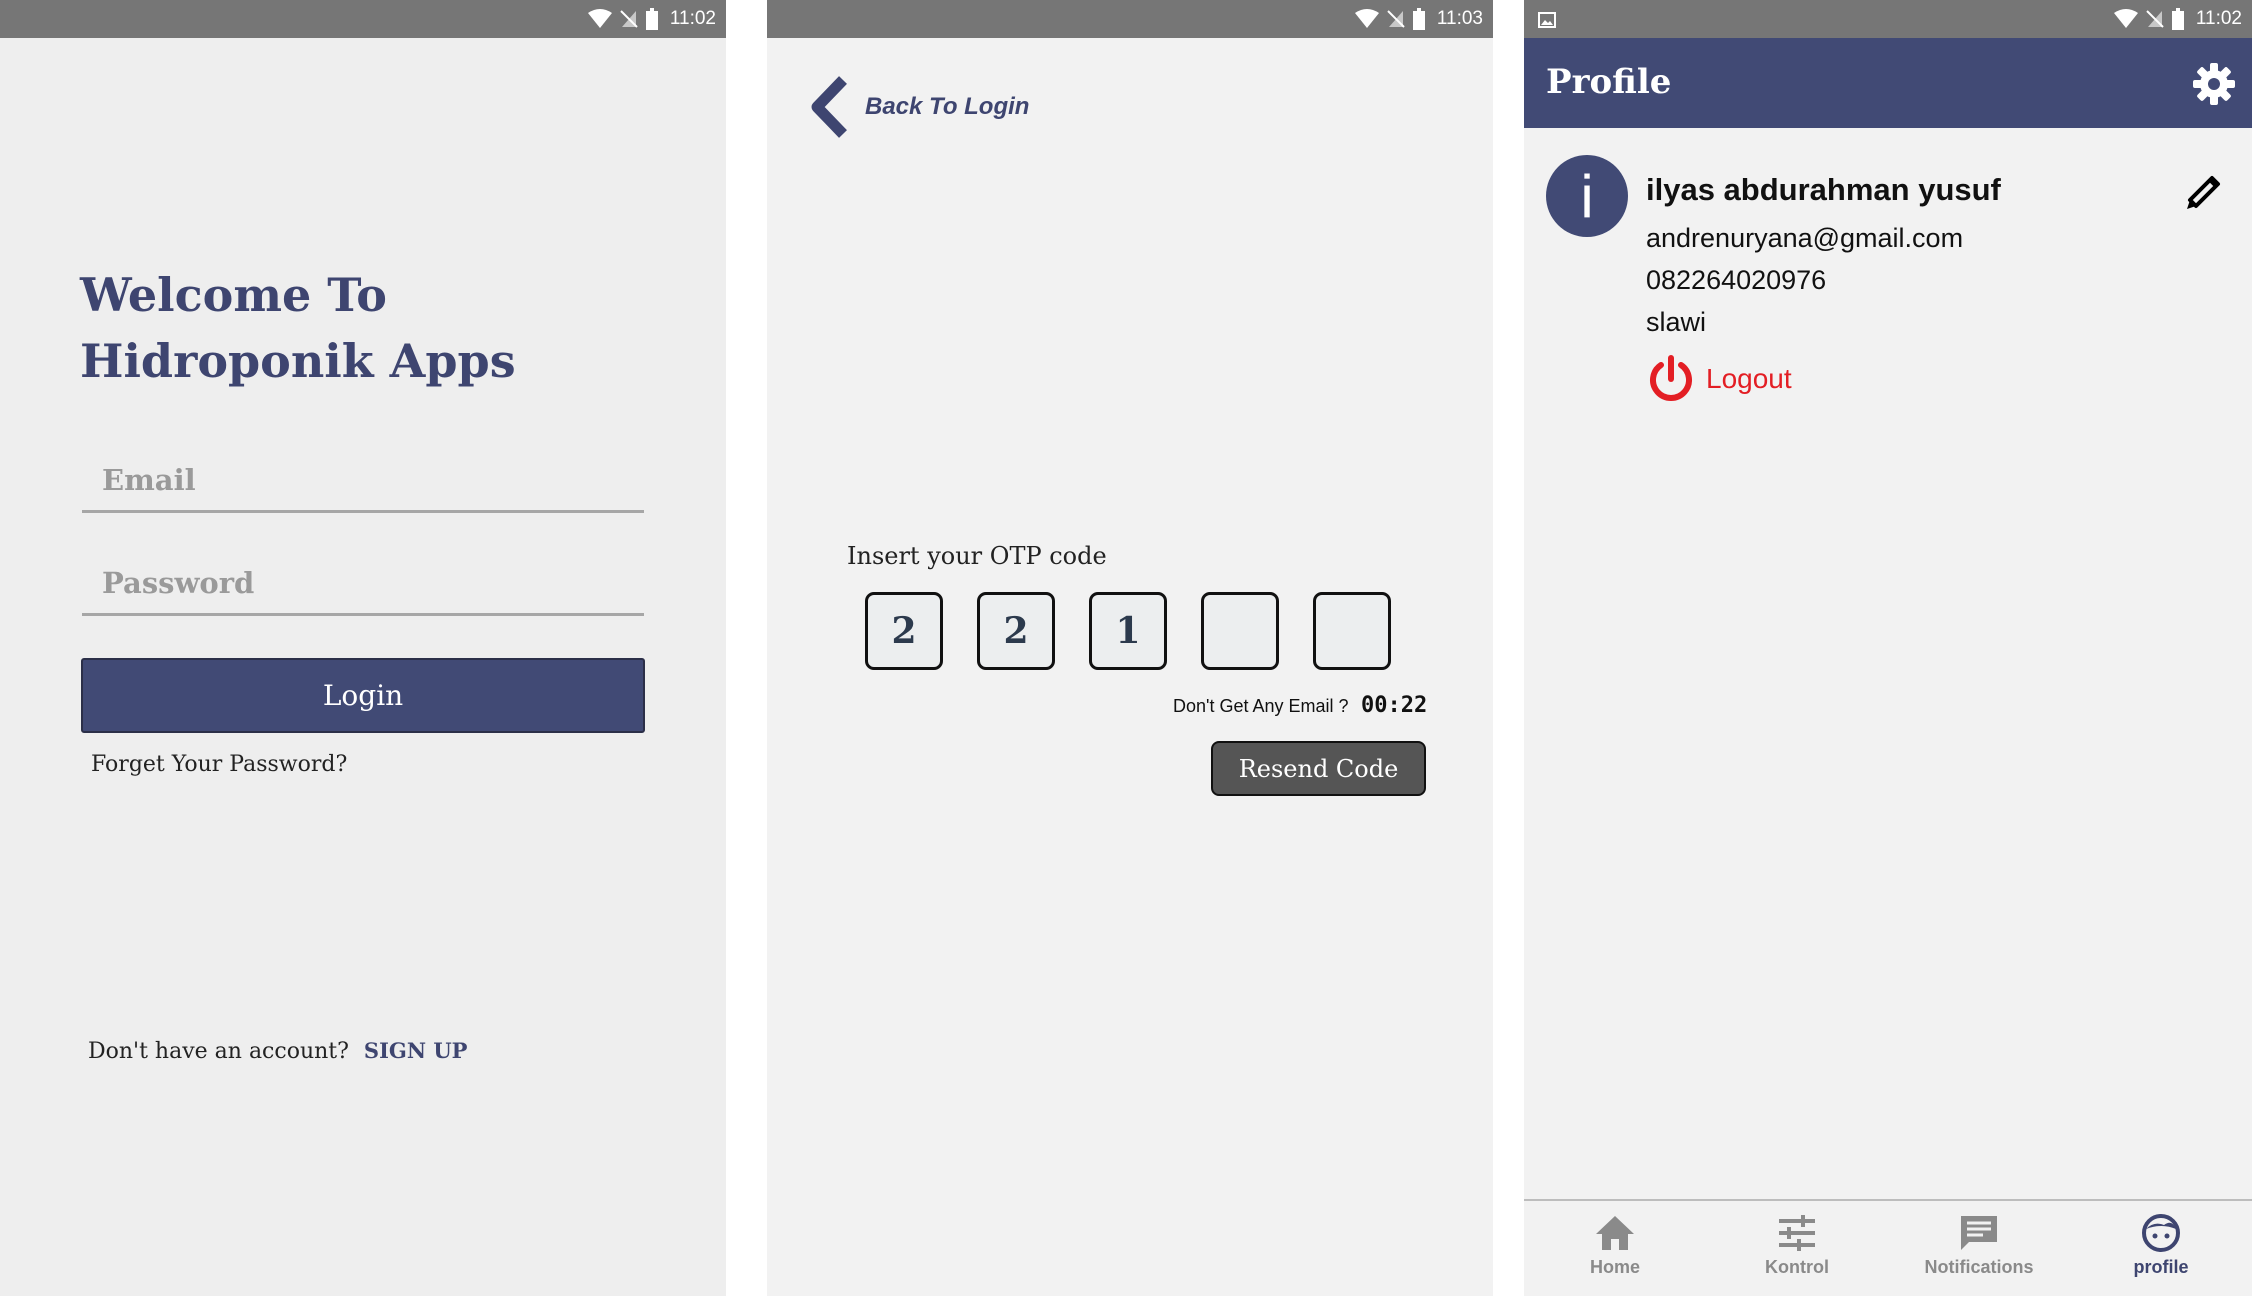  I want to click on pencil-icon, so click(2204, 192).